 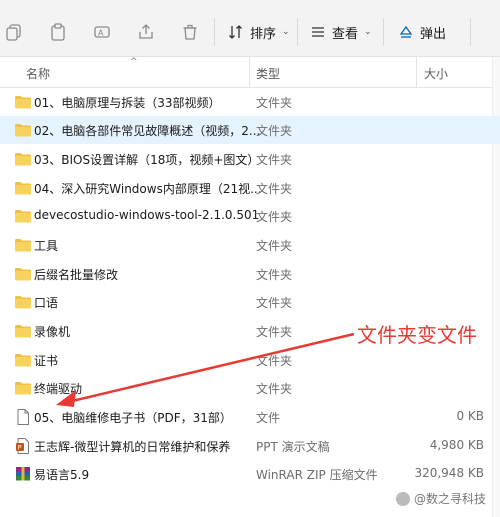 I want to click on annotation-text: 文件夹变文件, so click(x=417, y=335).